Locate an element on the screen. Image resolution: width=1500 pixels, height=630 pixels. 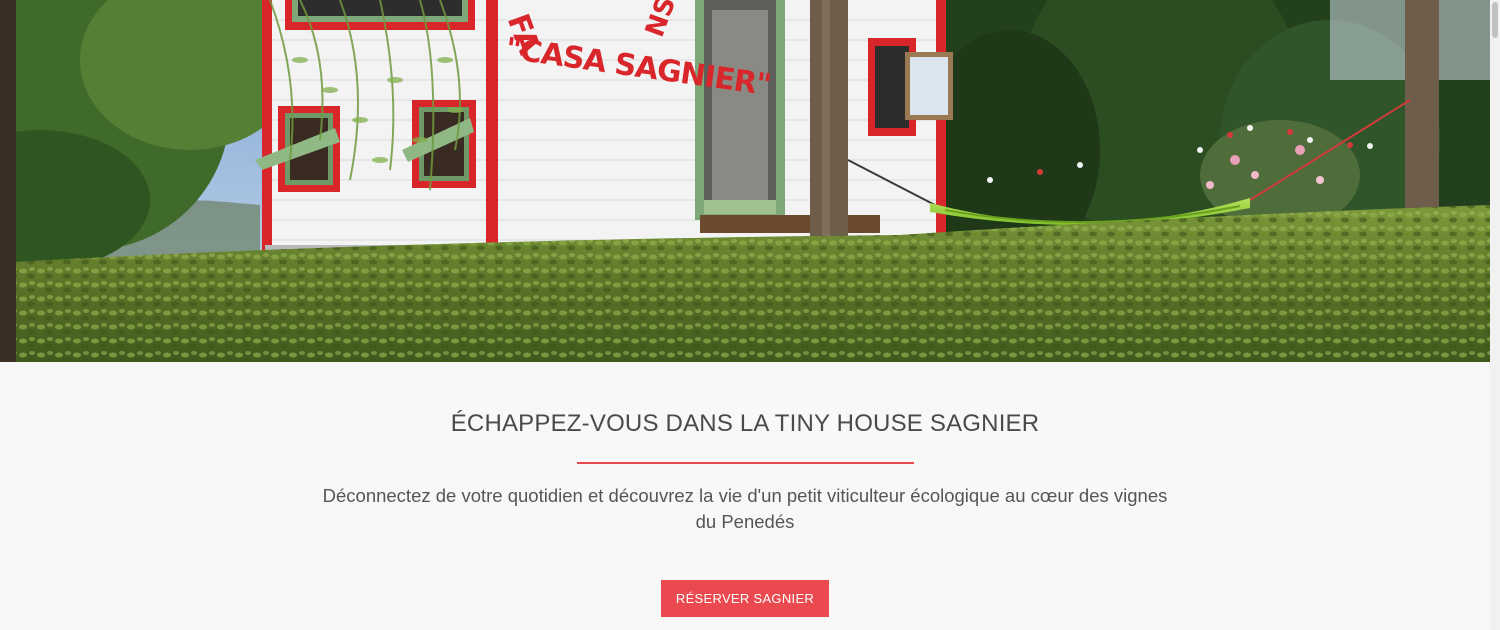
scrollbar-thumb is located at coordinates (1495, 20).